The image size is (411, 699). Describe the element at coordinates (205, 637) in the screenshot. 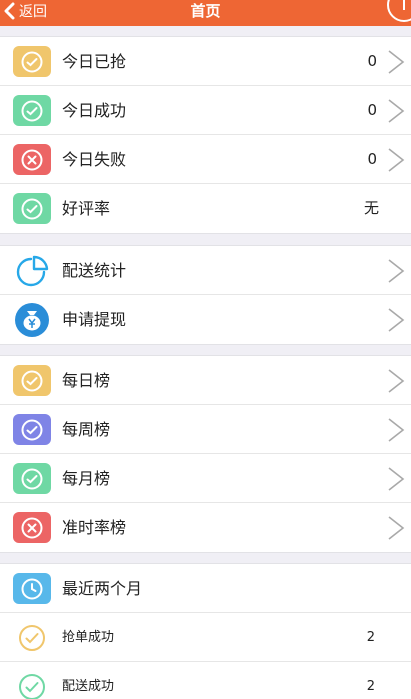

I see `recent-row-grabbed: 抢单成功 2` at that location.